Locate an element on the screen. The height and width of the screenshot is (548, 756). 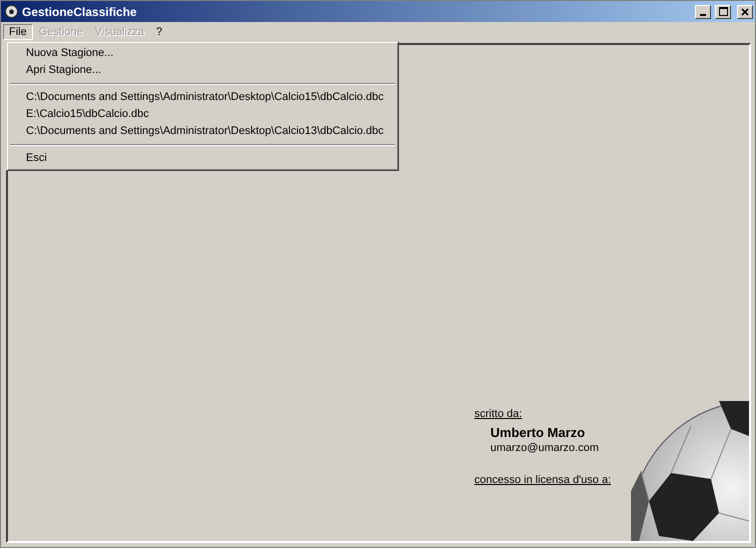
menu-item: File is located at coordinates (18, 32).